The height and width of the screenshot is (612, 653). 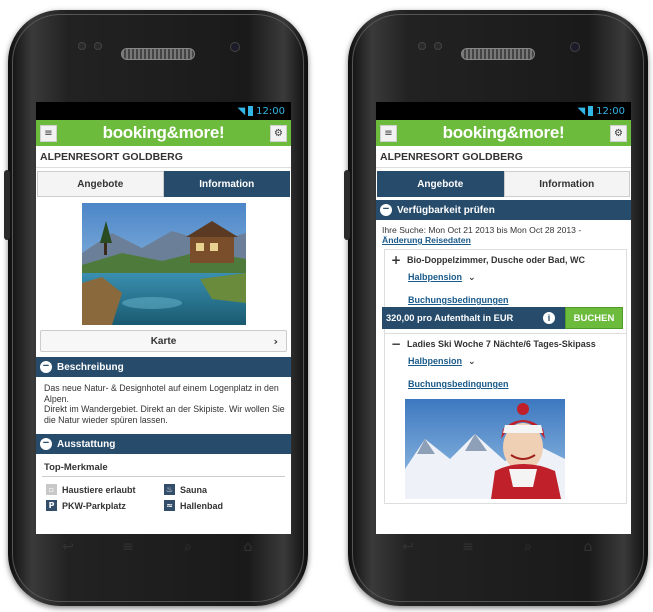 What do you see at coordinates (450, 318) in the screenshot?
I see `price-label: 320,00 pro Aufenthalt in EUR` at bounding box center [450, 318].